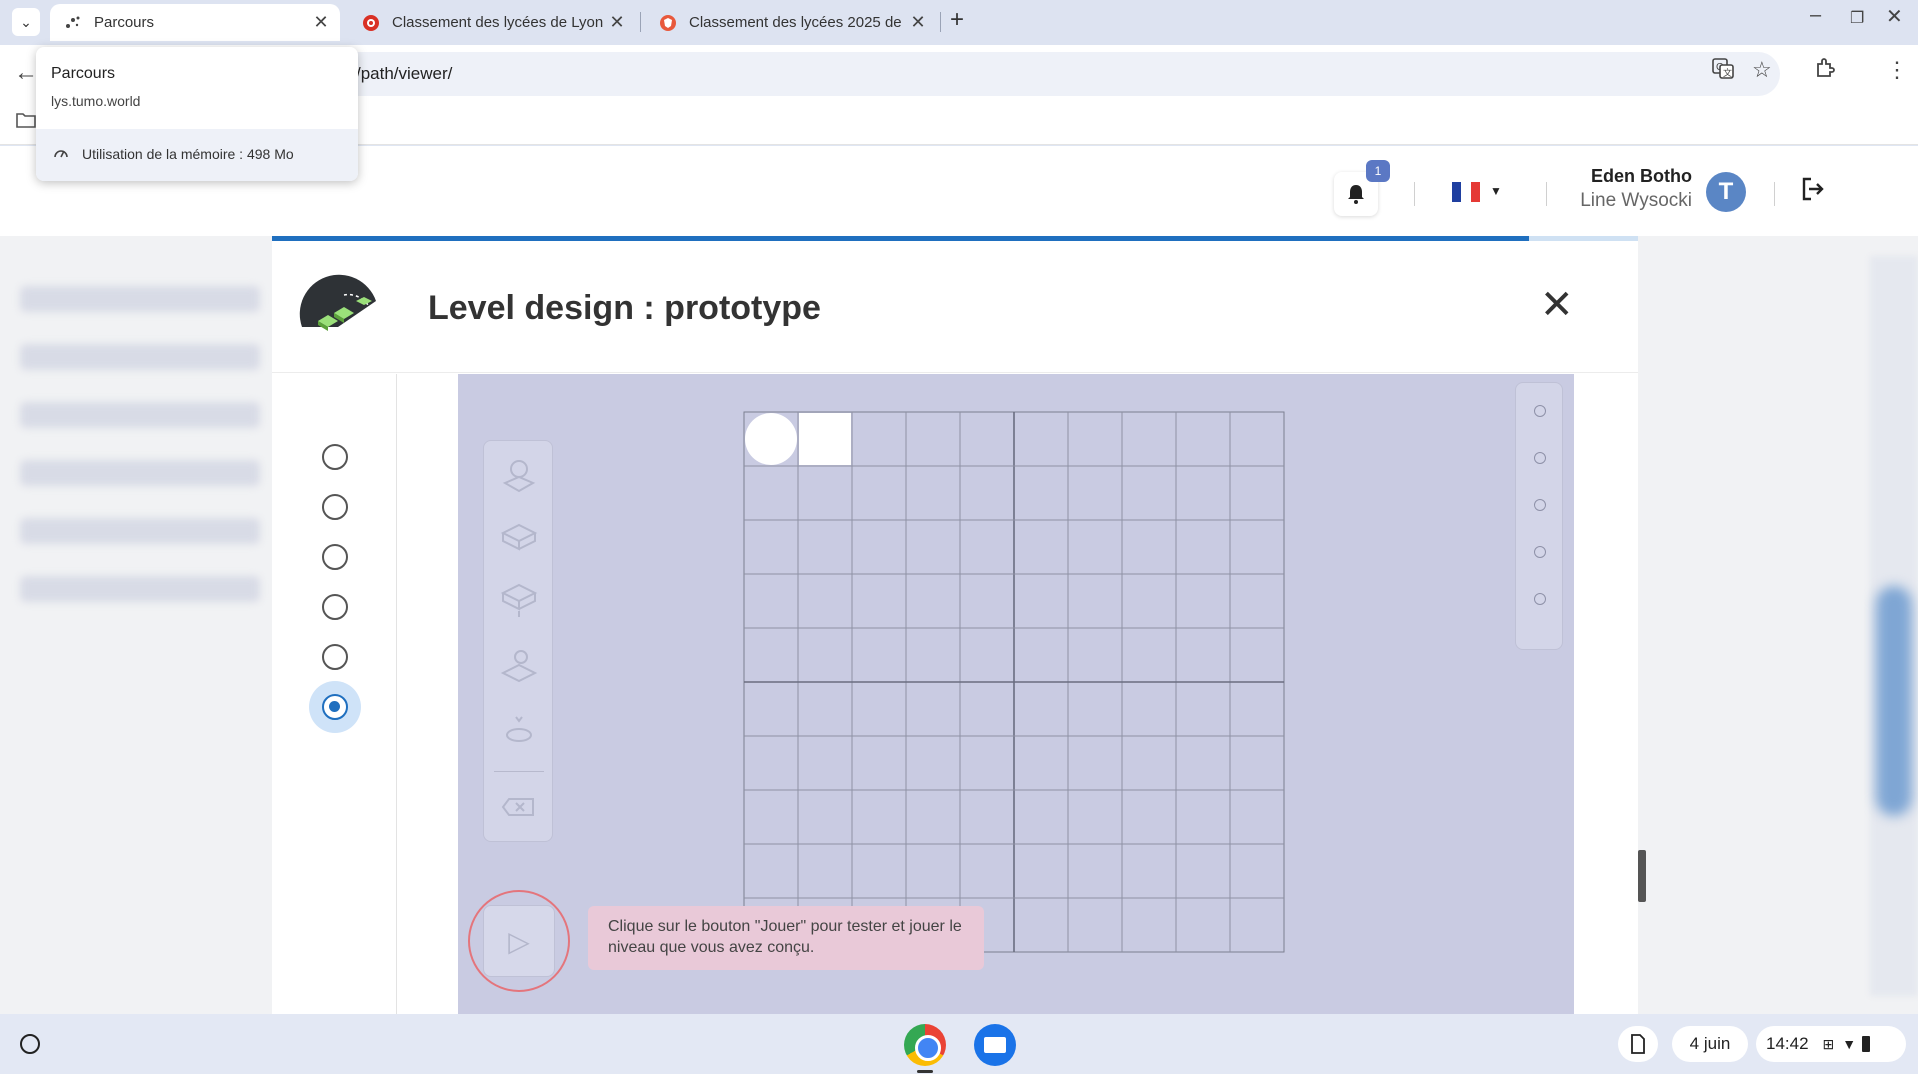 The image size is (1918, 1074). I want to click on block-tile-icon, so click(519, 537).